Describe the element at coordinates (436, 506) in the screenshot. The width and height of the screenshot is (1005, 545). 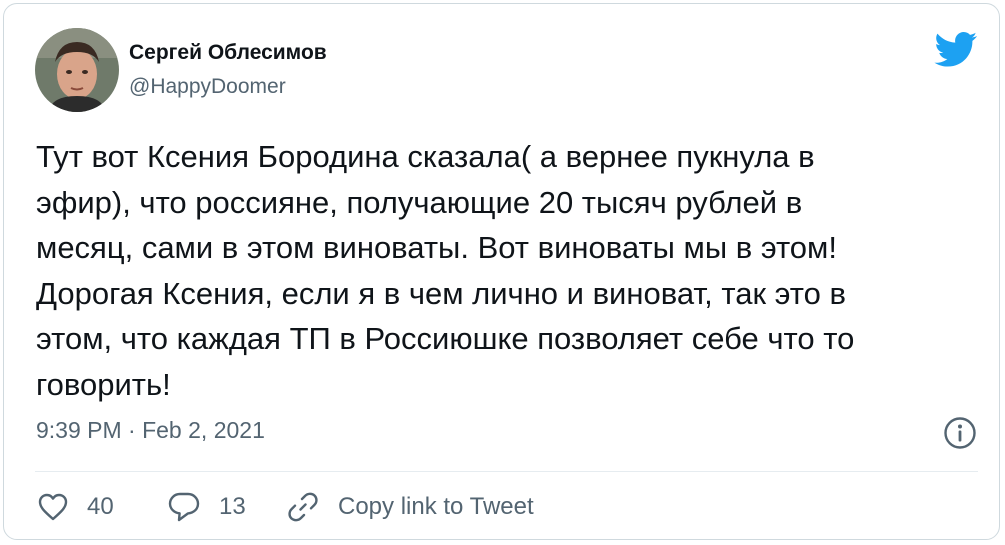
I see `copy-link-label: Copy link to Tweet` at that location.